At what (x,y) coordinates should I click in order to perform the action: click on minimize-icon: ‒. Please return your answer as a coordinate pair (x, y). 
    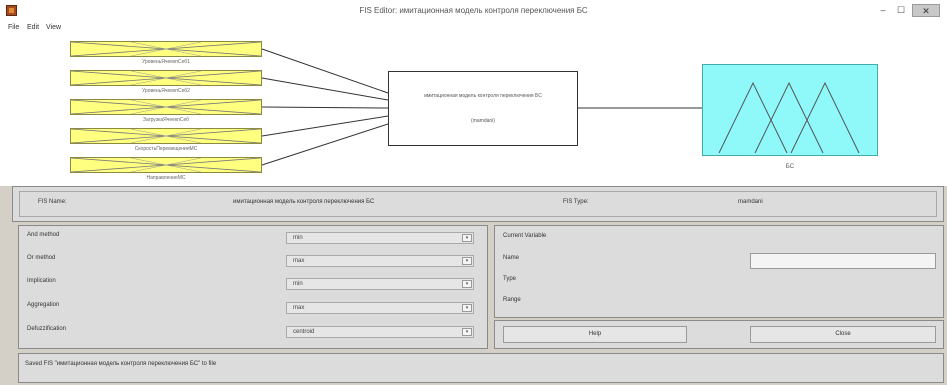
    Looking at the image, I should click on (883, 10).